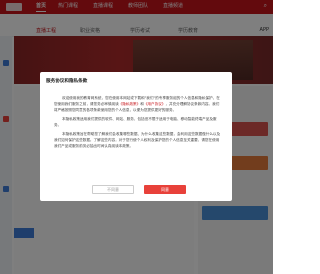 Image resolution: width=320 pixels, height=274 pixels. Describe the element at coordinates (155, 104) in the screenshot. I see `user-agreement-link: 《用户协议》` at that location.